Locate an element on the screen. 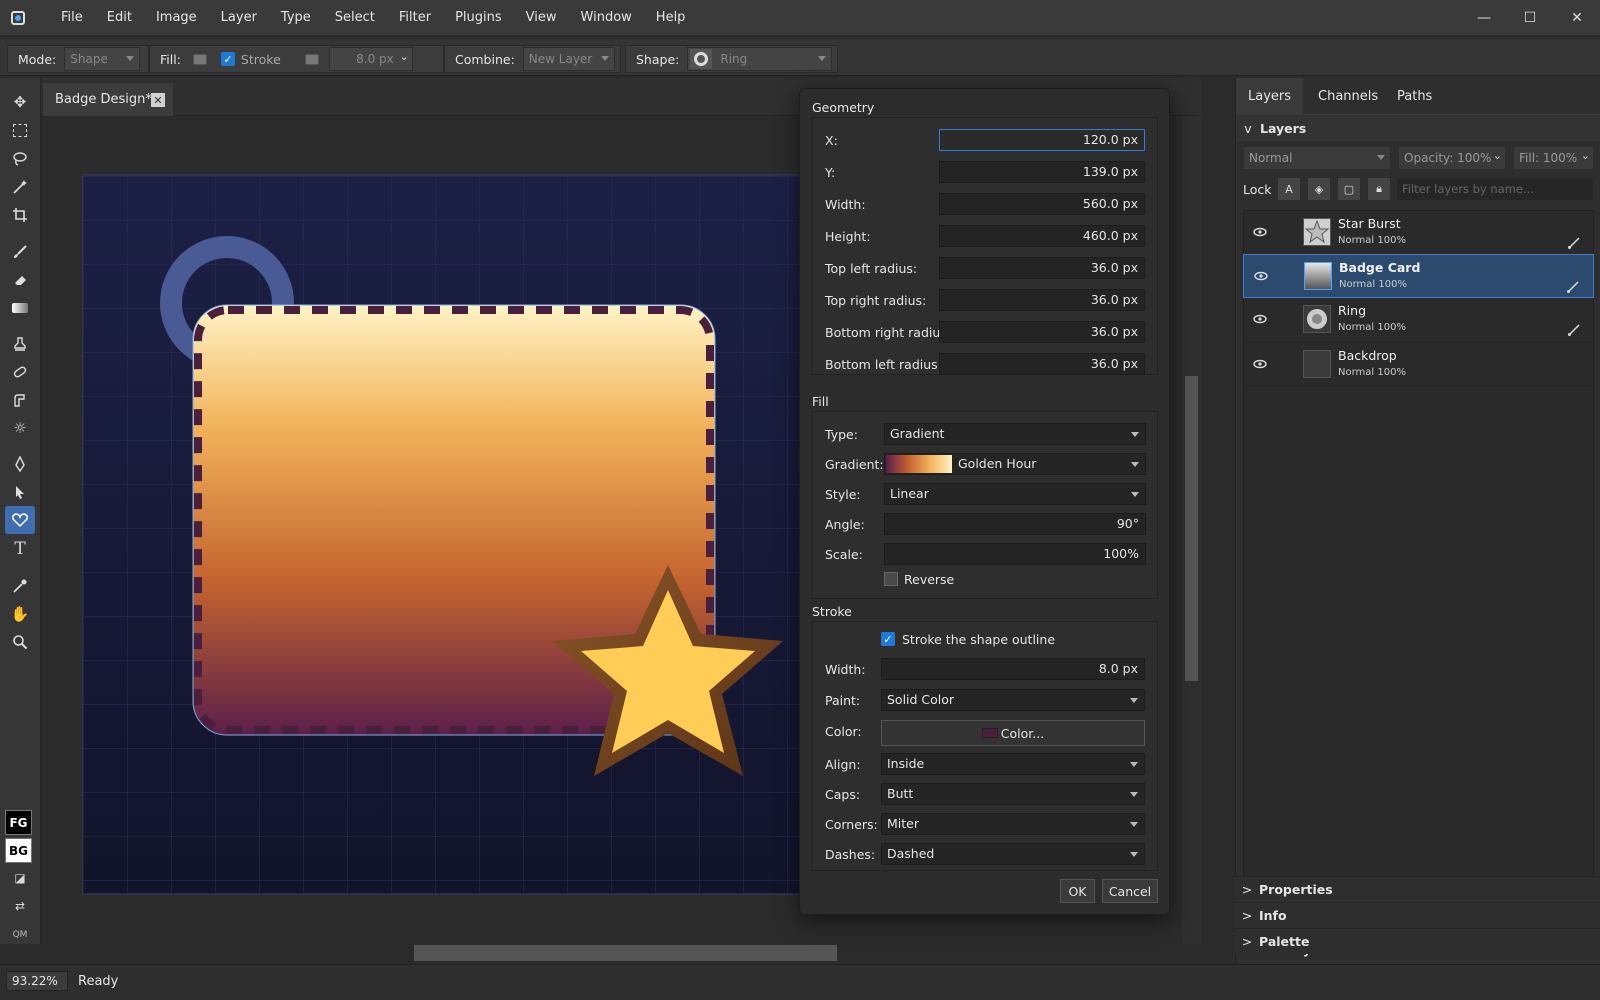  mode-select: Shape is located at coordinates (102, 59).